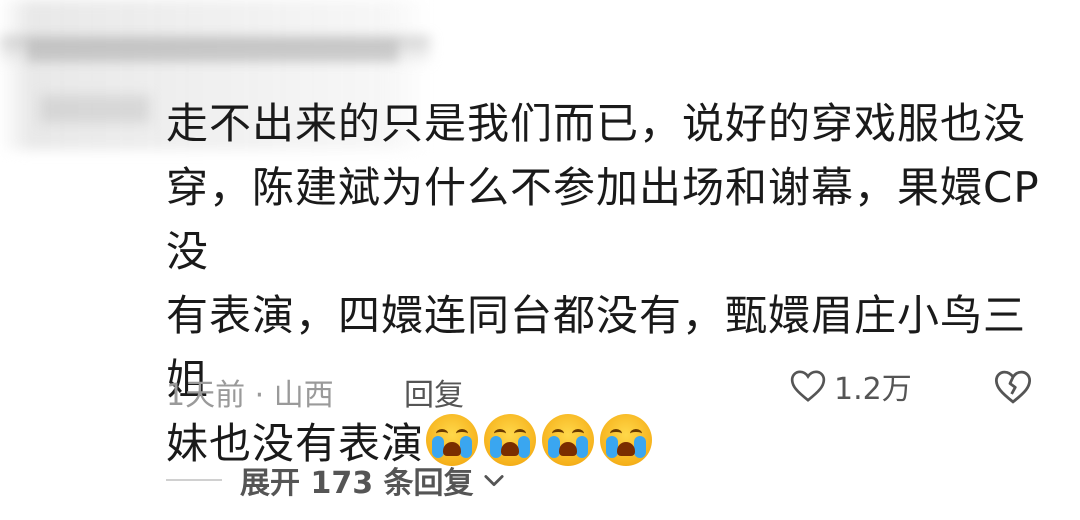 The width and height of the screenshot is (1080, 520). Describe the element at coordinates (1013, 387) in the screenshot. I see `broken-heart-icon` at that location.